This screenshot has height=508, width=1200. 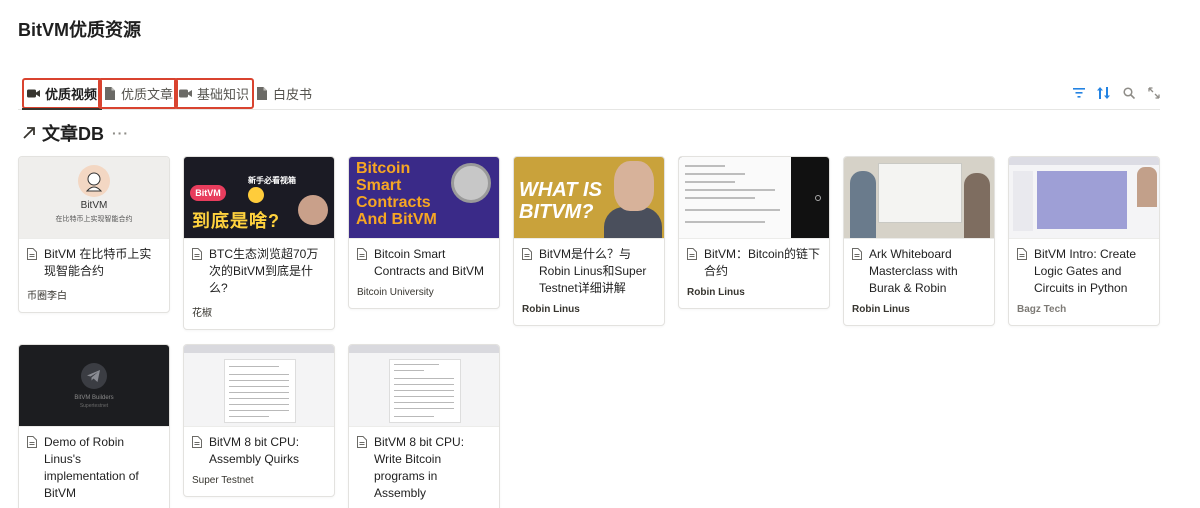 I want to click on card-thumbnail: WHAT IS BITVM?, so click(x=589, y=198).